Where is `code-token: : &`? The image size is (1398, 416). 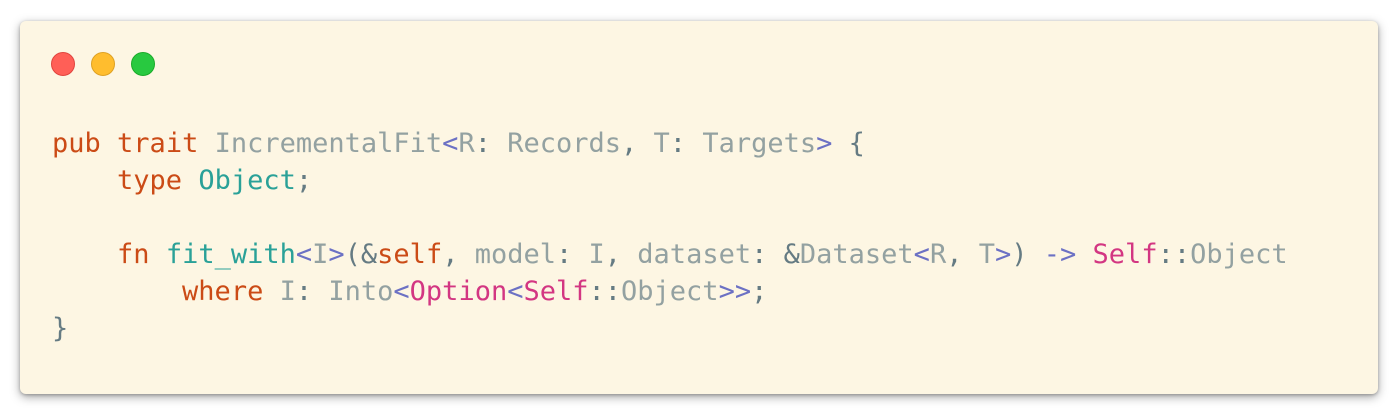 code-token: : & is located at coordinates (775, 254).